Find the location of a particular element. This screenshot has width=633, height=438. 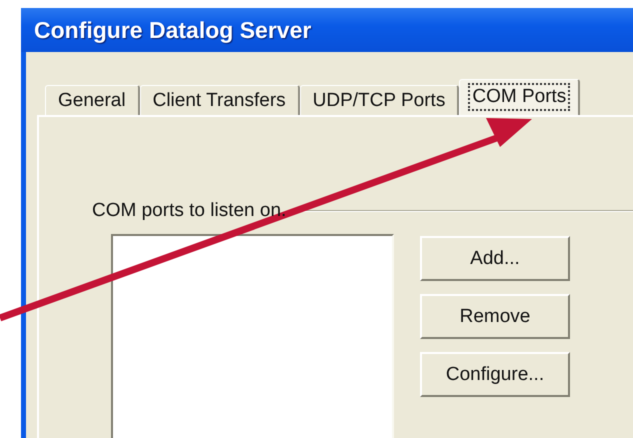

remove-button: Remove is located at coordinates (495, 316).